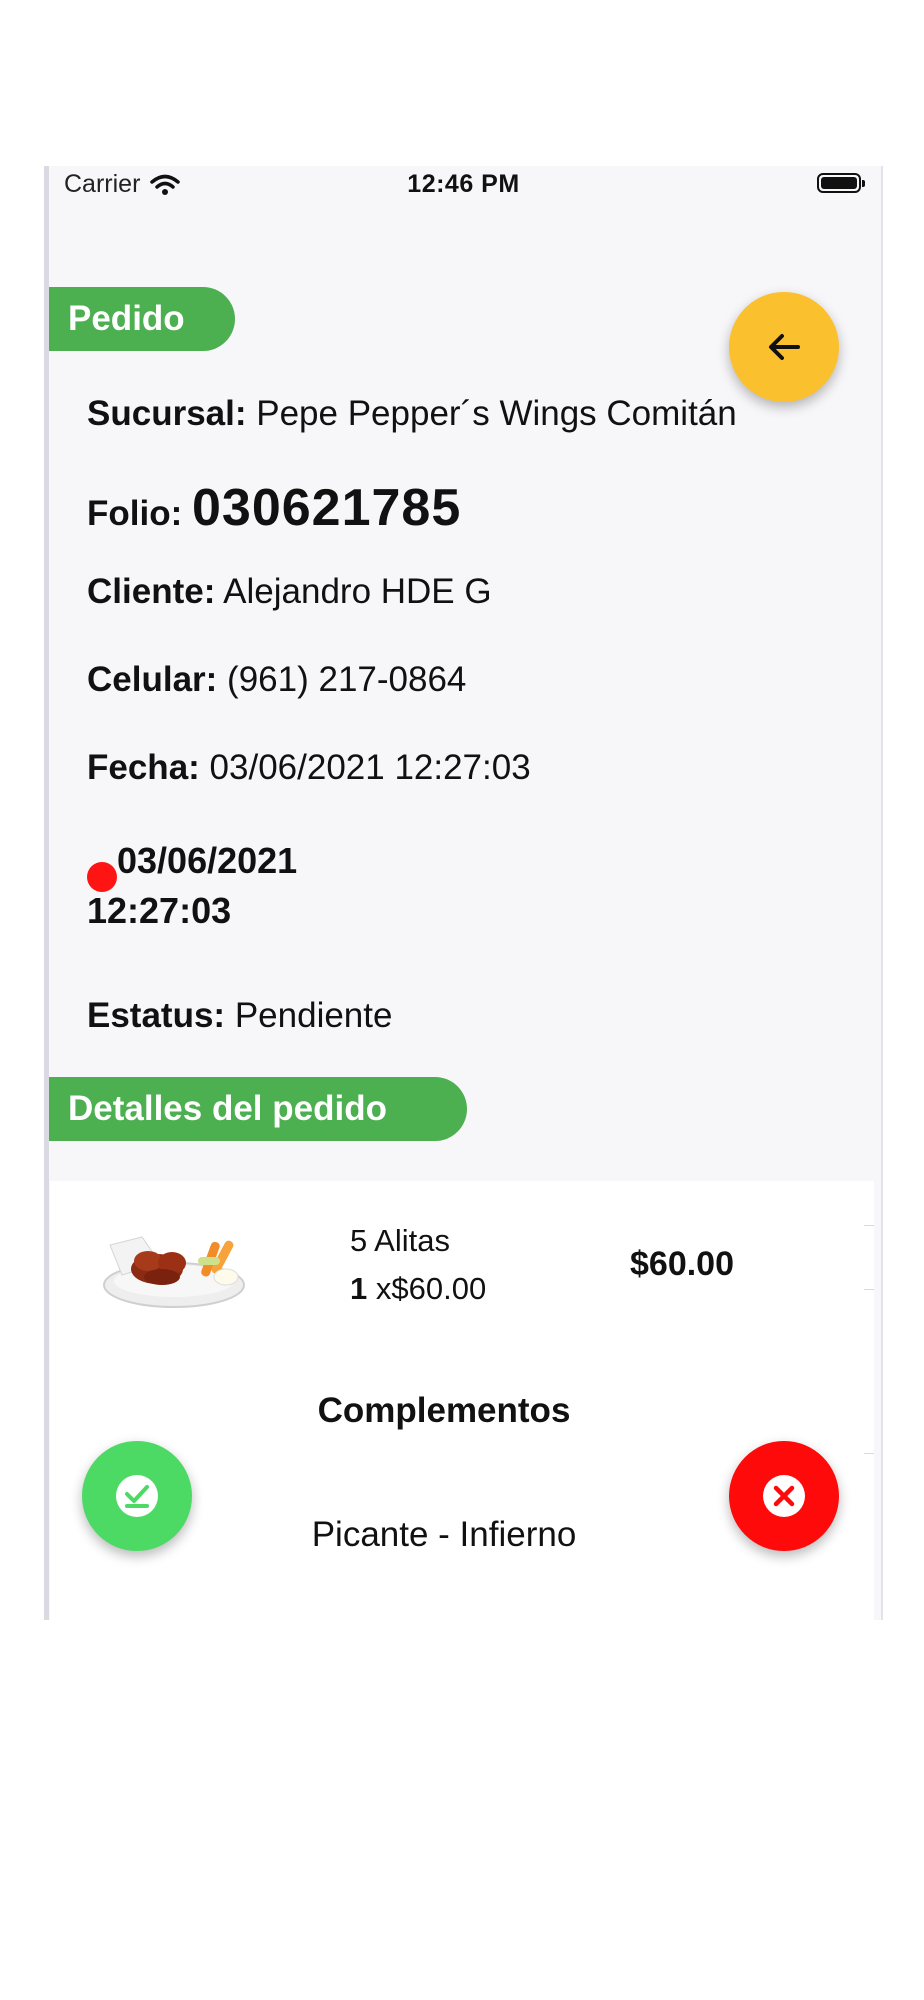 This screenshot has height=2000, width=924. What do you see at coordinates (152, 679) in the screenshot?
I see `phone-label: Celular:` at bounding box center [152, 679].